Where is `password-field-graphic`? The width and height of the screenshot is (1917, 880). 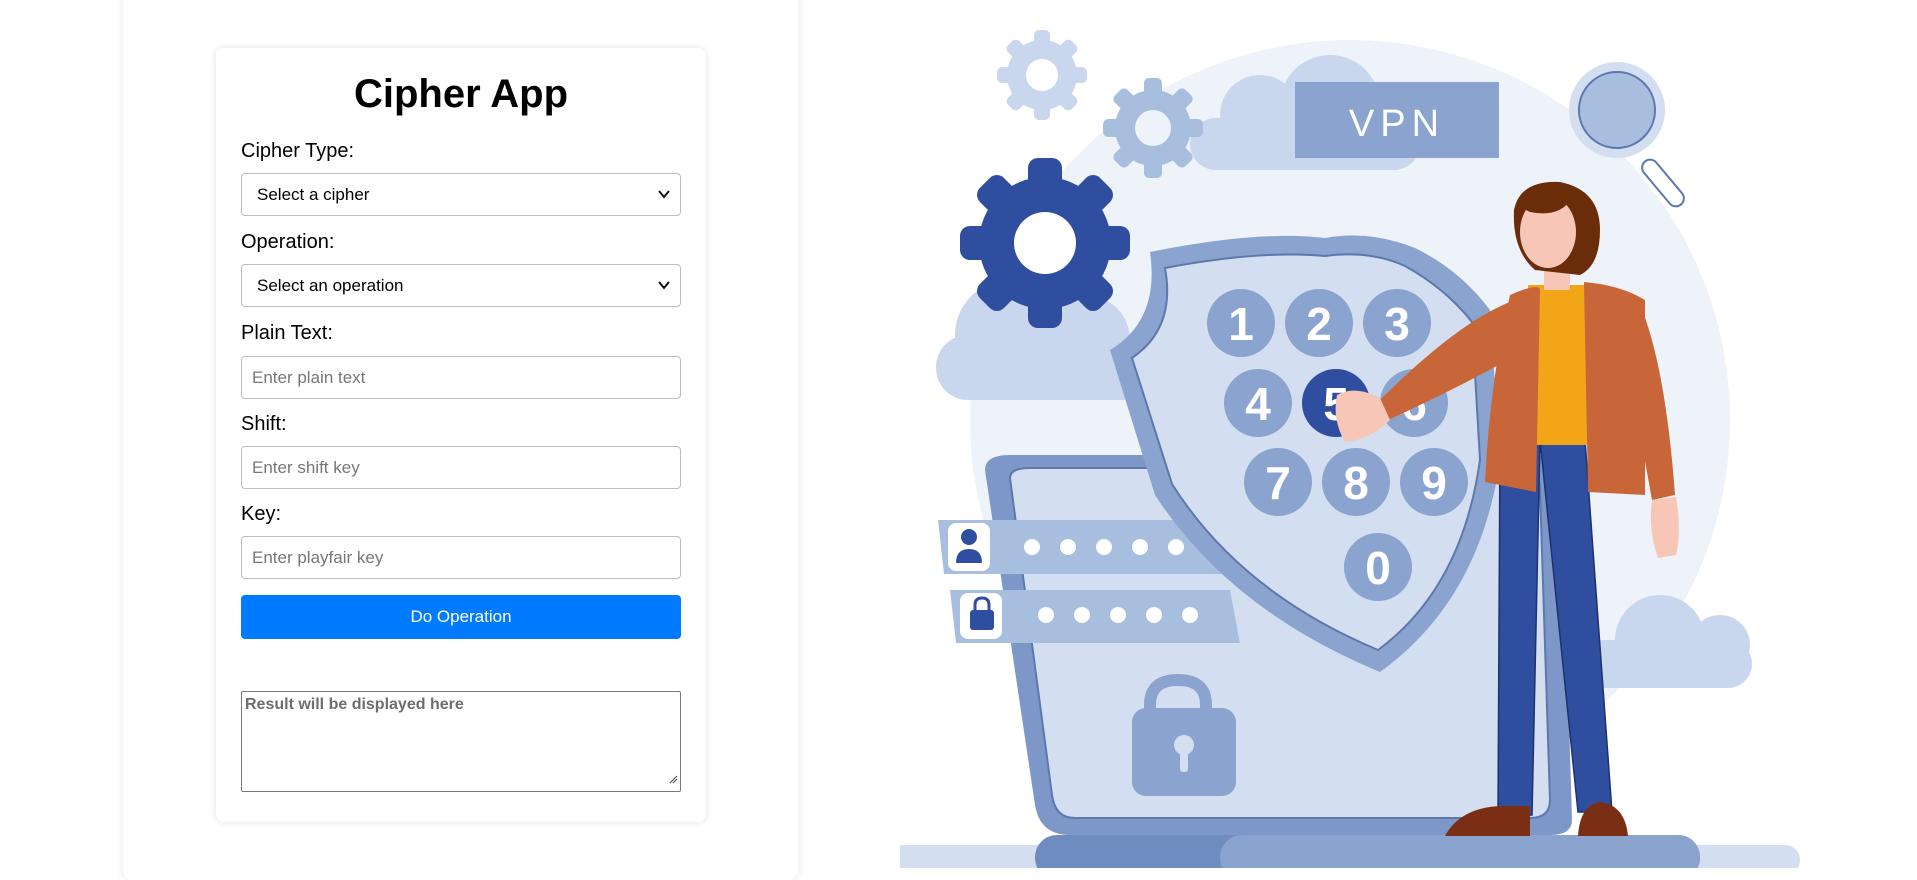 password-field-graphic is located at coordinates (1095, 616).